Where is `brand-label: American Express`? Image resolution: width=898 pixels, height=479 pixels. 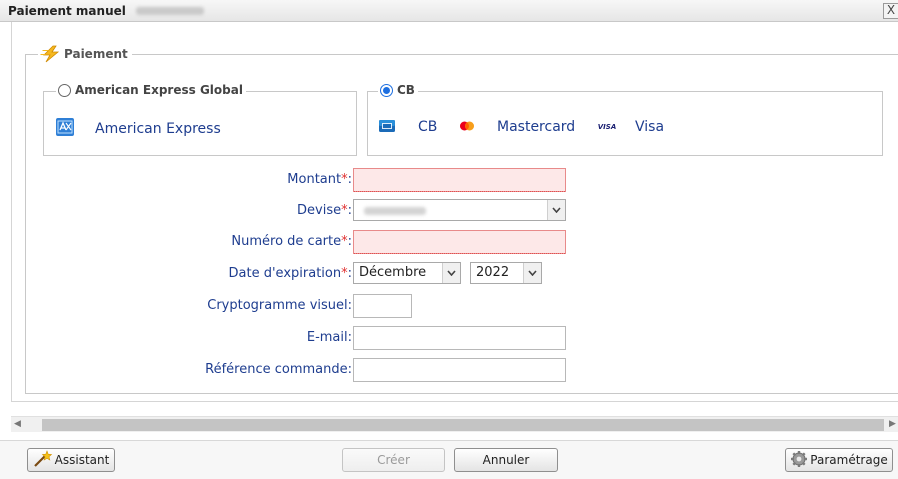 brand-label: American Express is located at coordinates (158, 128).